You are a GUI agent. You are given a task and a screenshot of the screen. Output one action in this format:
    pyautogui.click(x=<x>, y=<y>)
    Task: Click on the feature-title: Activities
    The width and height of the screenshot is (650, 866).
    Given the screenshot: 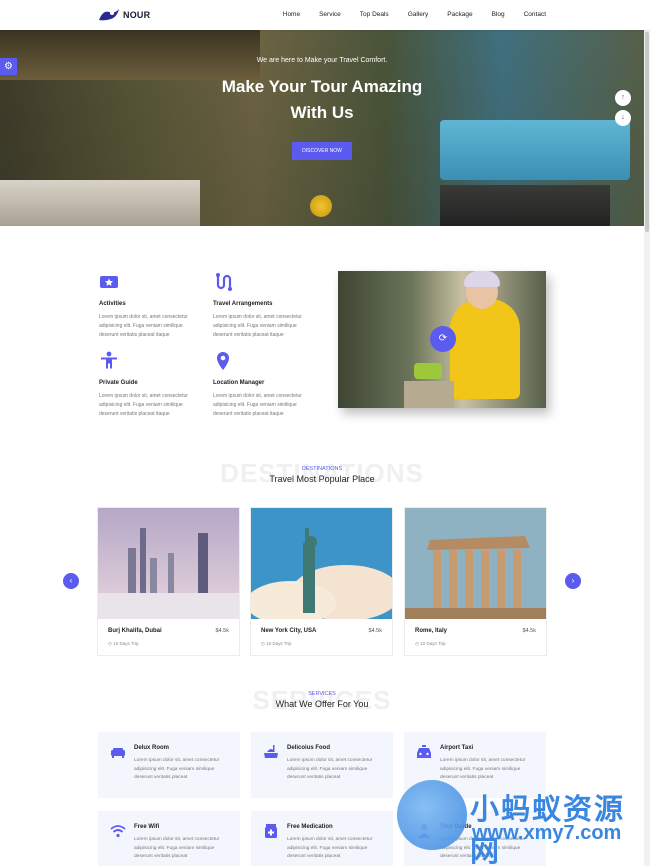 What is the action you would take?
    pyautogui.click(x=112, y=304)
    